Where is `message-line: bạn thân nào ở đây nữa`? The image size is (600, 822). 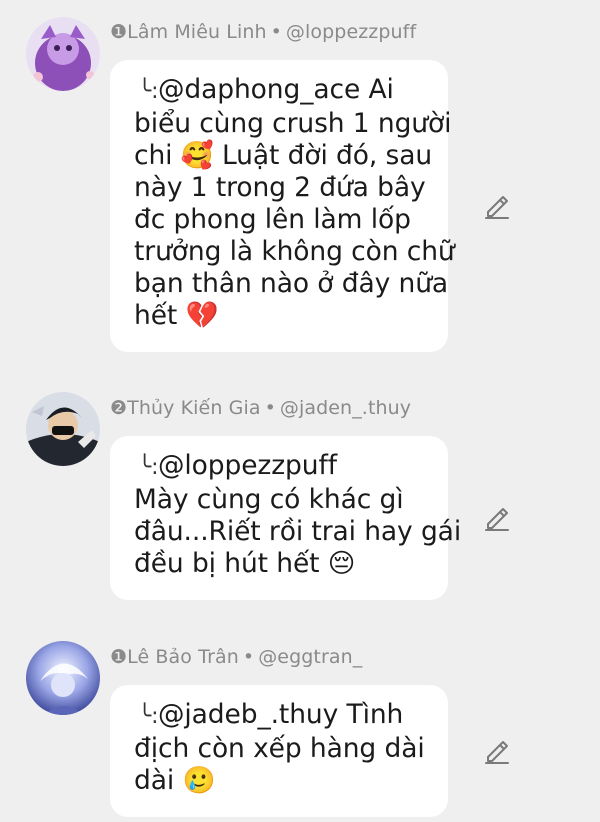 message-line: bạn thân nào ở đây nữa is located at coordinates (291, 283).